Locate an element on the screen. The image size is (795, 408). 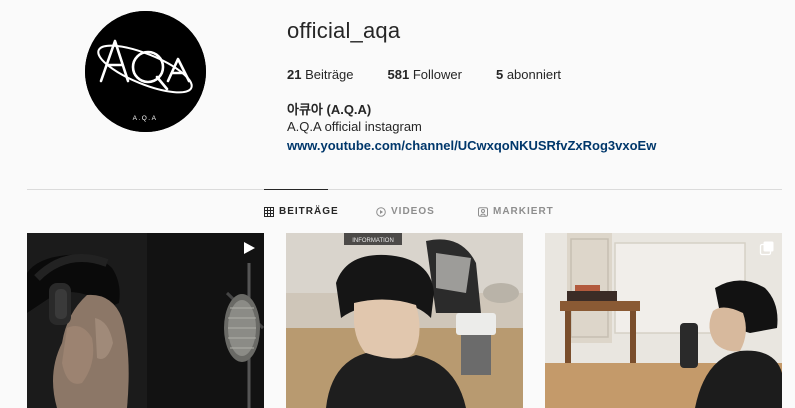
active-tab-indicator is located at coordinates (296, 189).